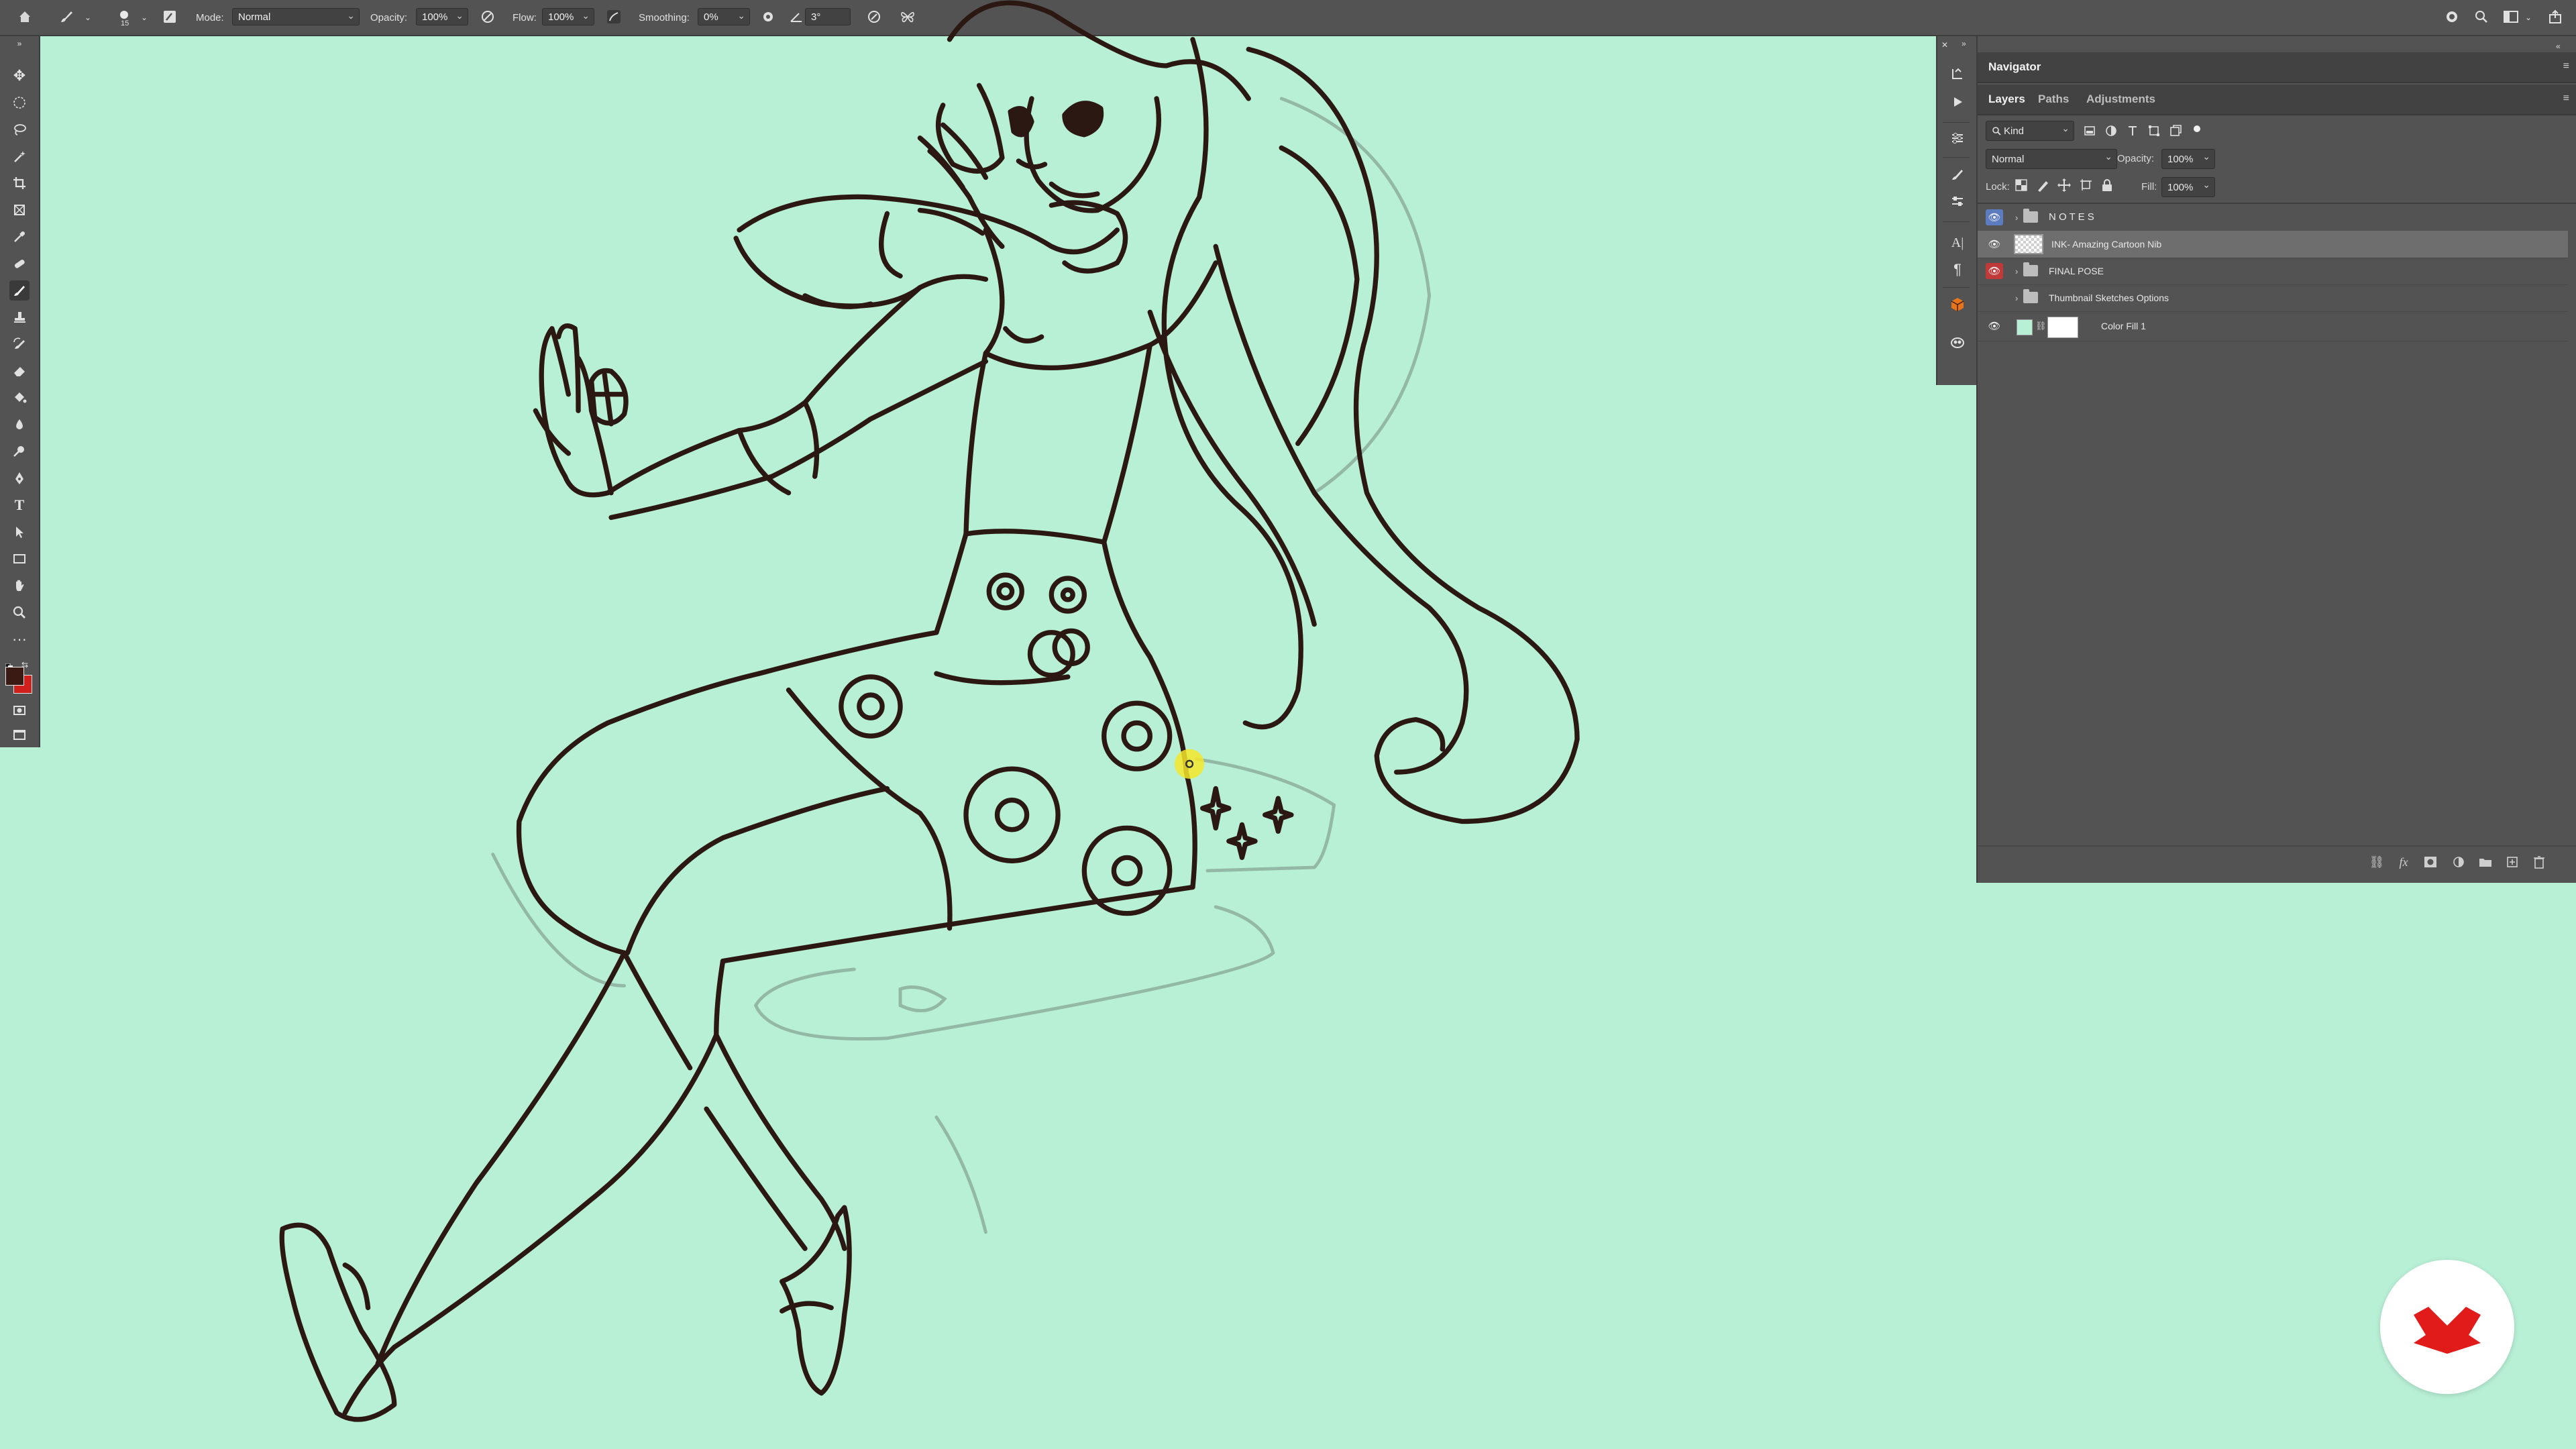 The height and width of the screenshot is (1449, 2576). Describe the element at coordinates (2042, 185) in the screenshot. I see `lock-image-pixels-icon` at that location.